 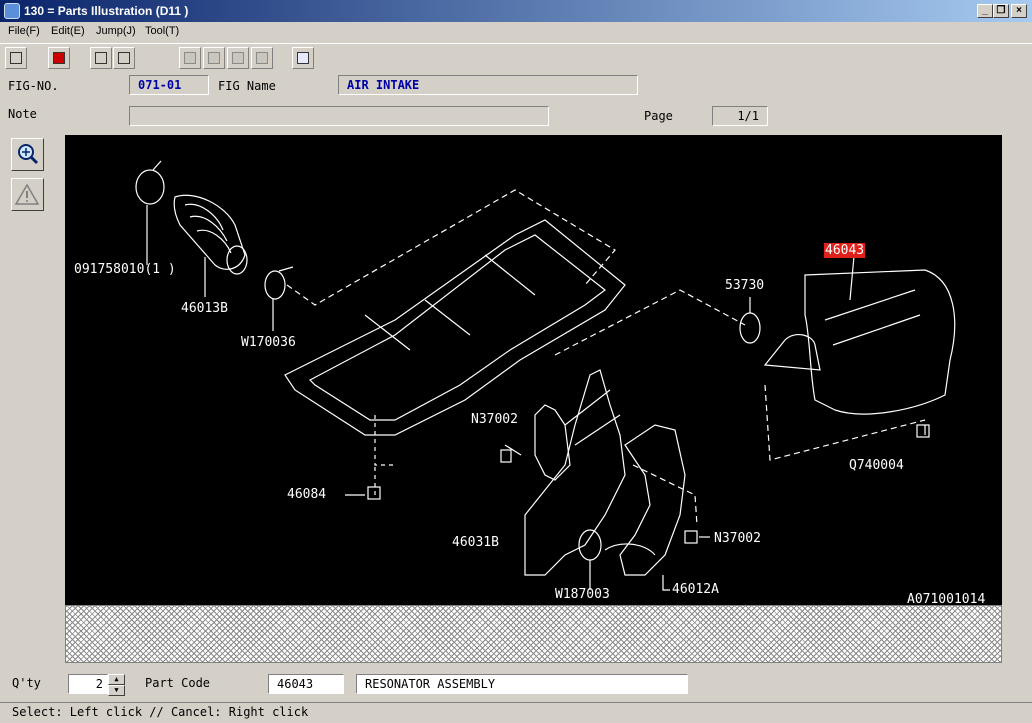 I want to click on copy-icon, so click(x=101, y=58).